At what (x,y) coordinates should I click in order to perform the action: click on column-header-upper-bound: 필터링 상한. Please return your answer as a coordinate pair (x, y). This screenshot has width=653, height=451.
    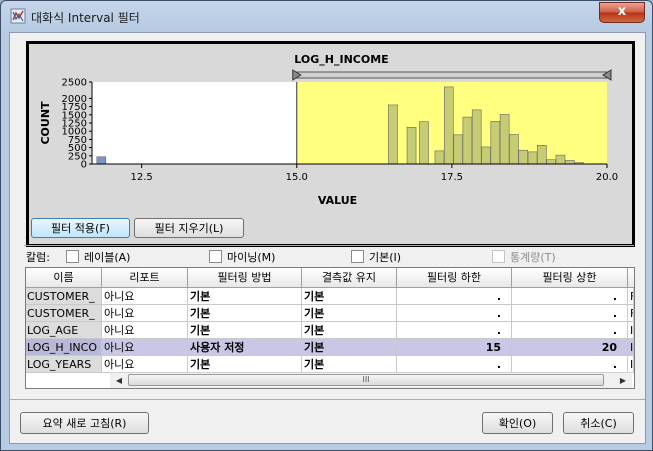
    Looking at the image, I should click on (570, 278).